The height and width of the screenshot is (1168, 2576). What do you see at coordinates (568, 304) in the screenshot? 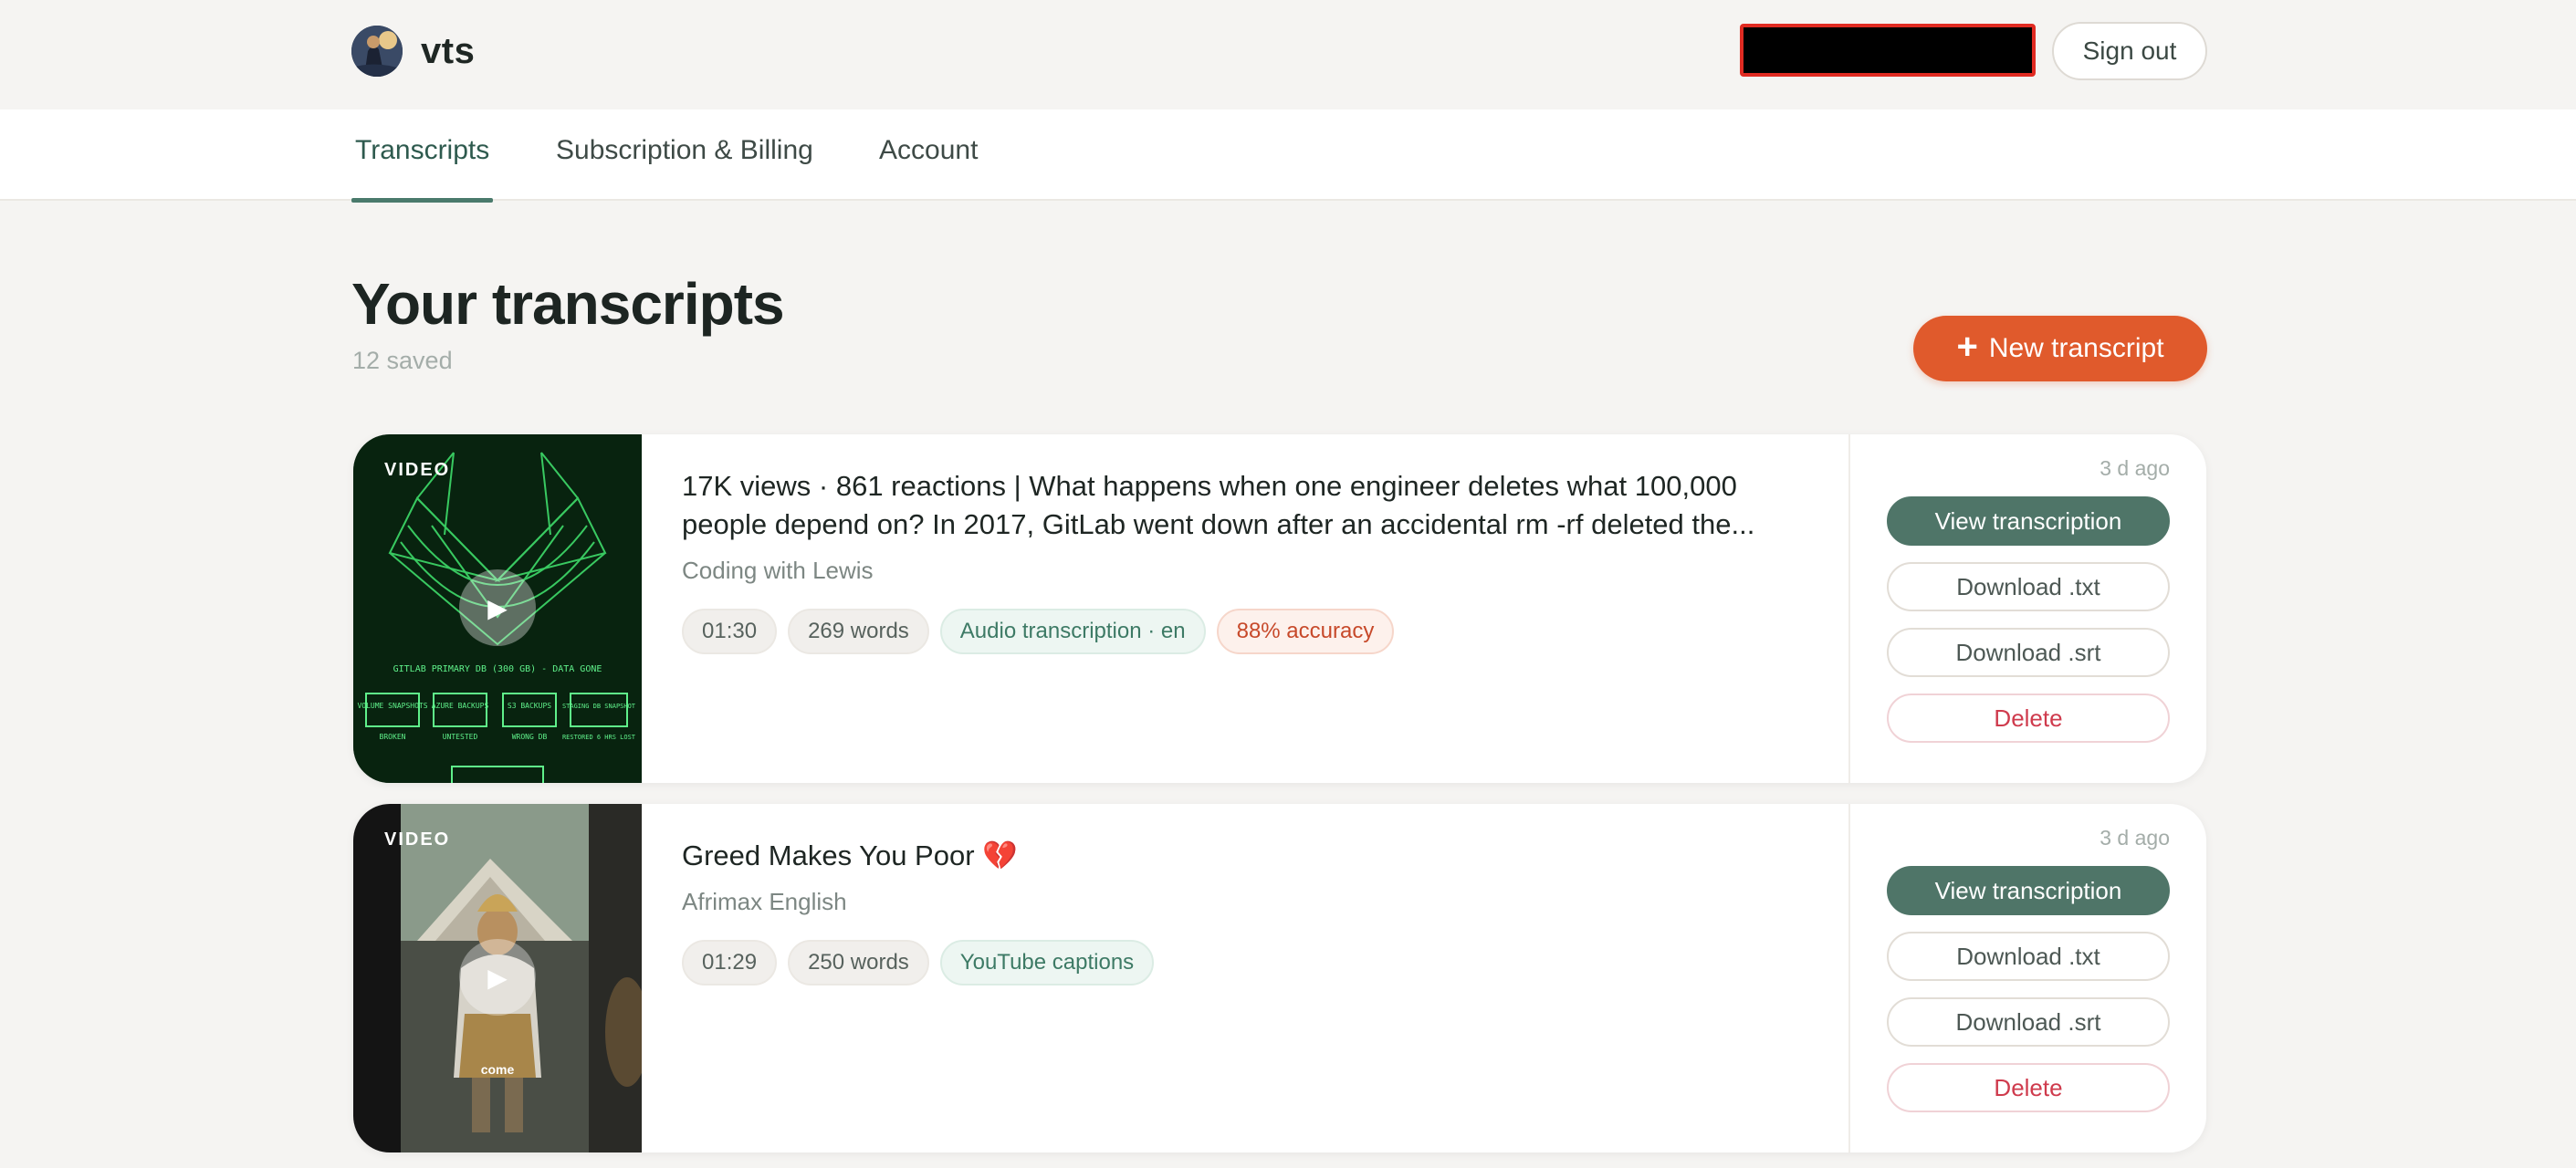
I see `page-title: Your transcripts` at bounding box center [568, 304].